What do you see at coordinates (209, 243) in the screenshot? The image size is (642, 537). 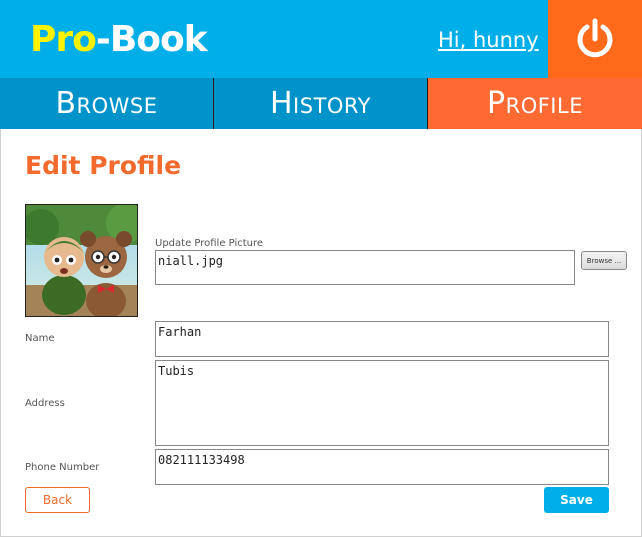 I see `update-picture-label: Update Profile Picture` at bounding box center [209, 243].